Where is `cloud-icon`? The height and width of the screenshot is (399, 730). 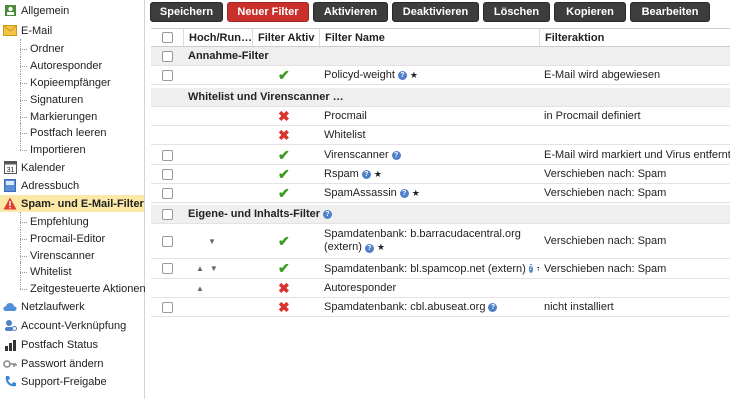 cloud-icon is located at coordinates (10, 307).